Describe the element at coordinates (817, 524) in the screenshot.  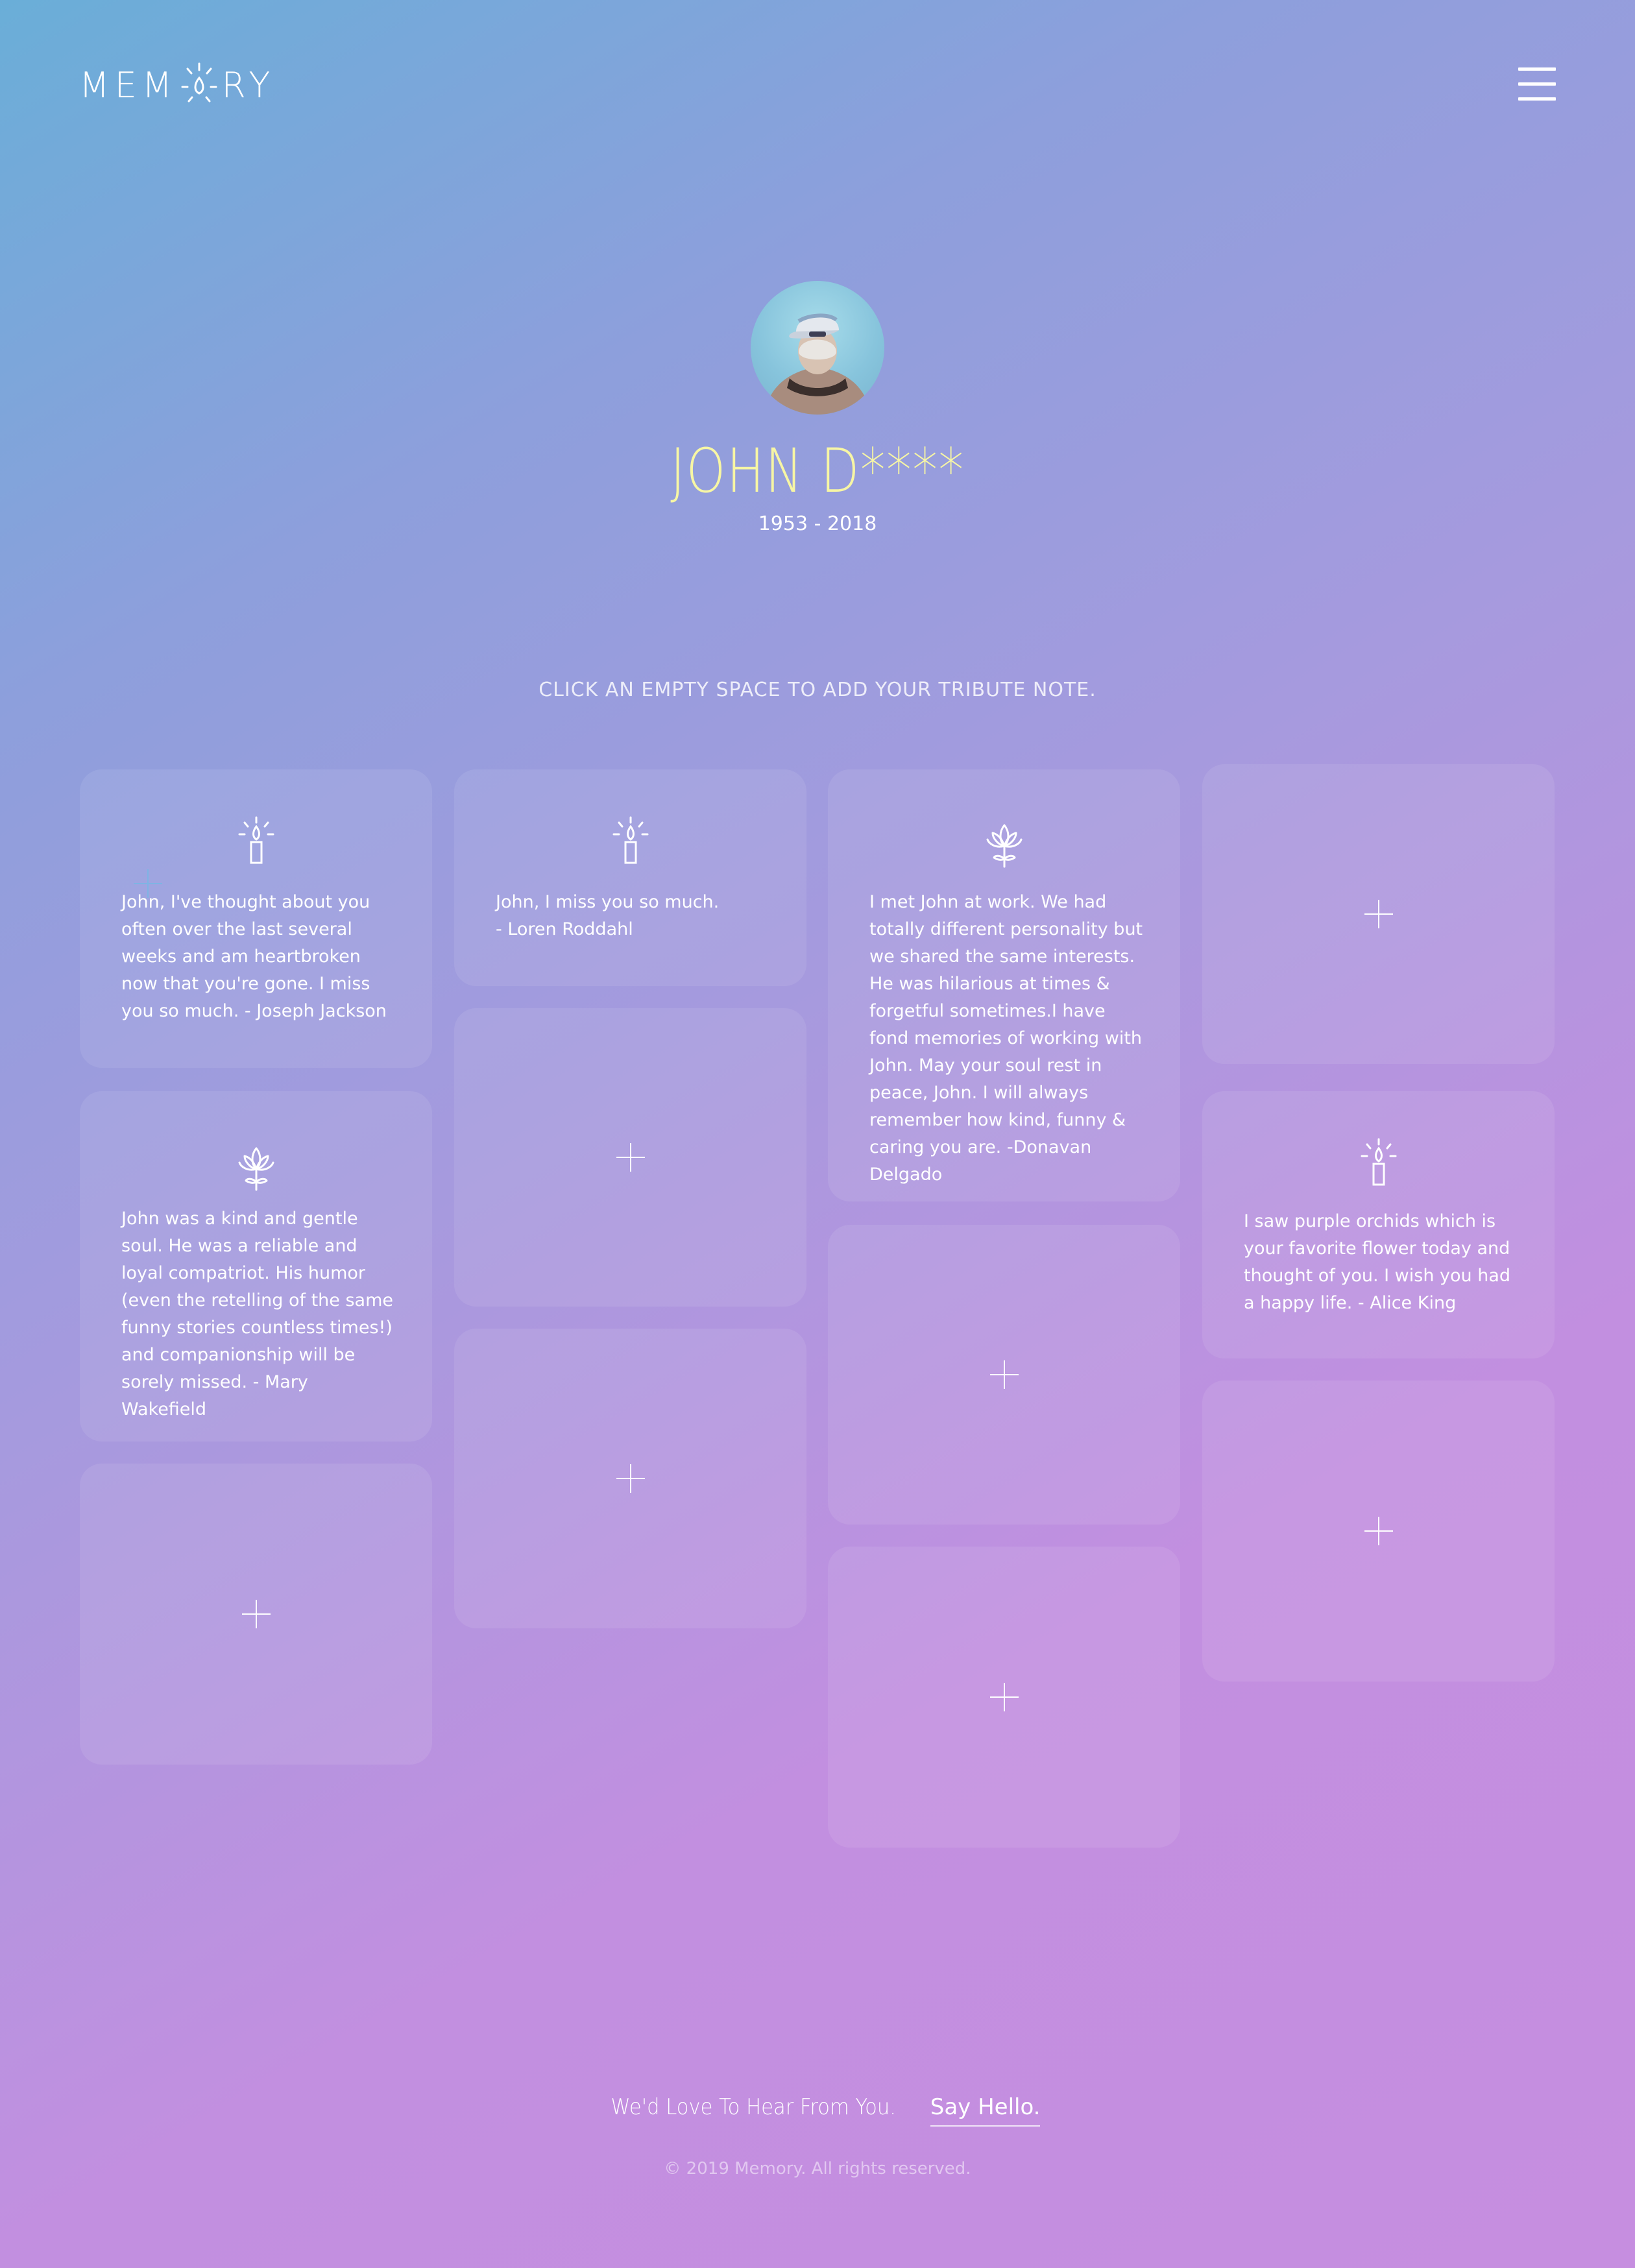
I see `life-dates: 1953 - 2018` at that location.